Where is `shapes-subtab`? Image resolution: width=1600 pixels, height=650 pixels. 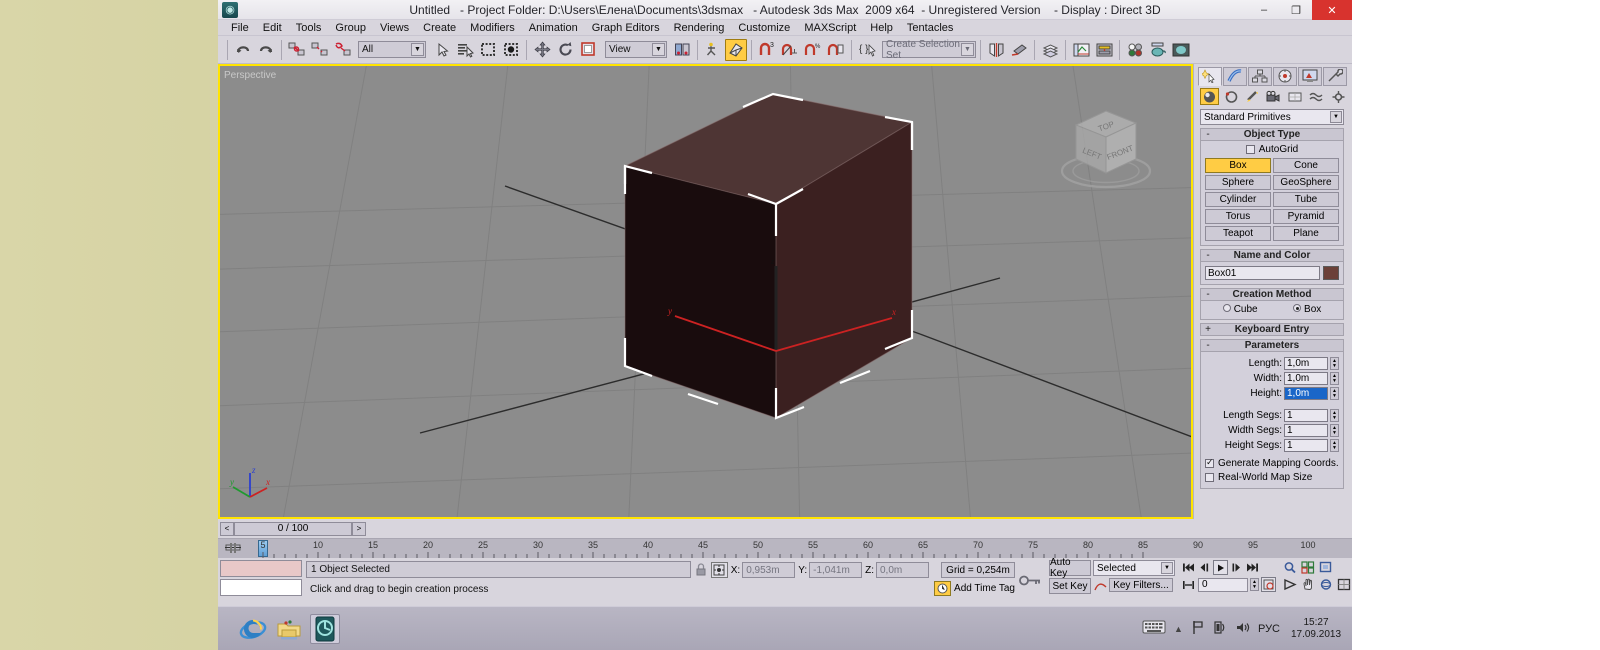 shapes-subtab is located at coordinates (1230, 96).